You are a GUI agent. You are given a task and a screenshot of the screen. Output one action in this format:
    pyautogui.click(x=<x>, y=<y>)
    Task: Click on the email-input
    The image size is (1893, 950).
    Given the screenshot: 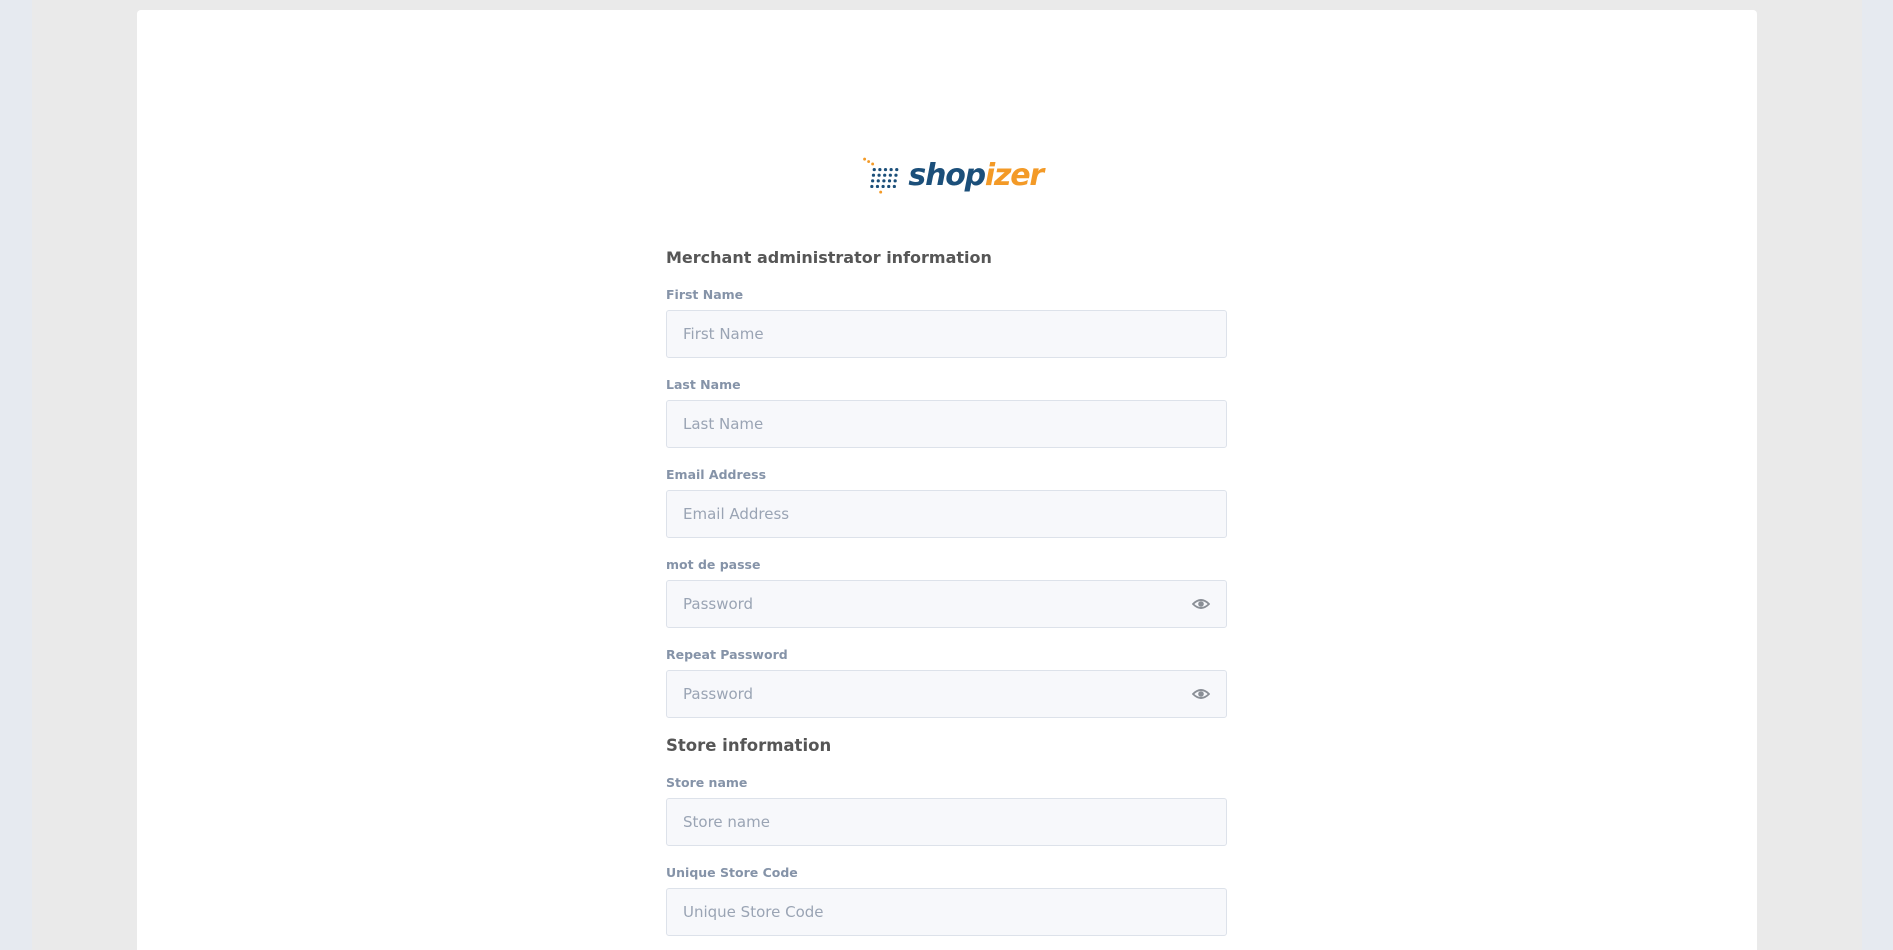 What is the action you would take?
    pyautogui.click(x=946, y=514)
    